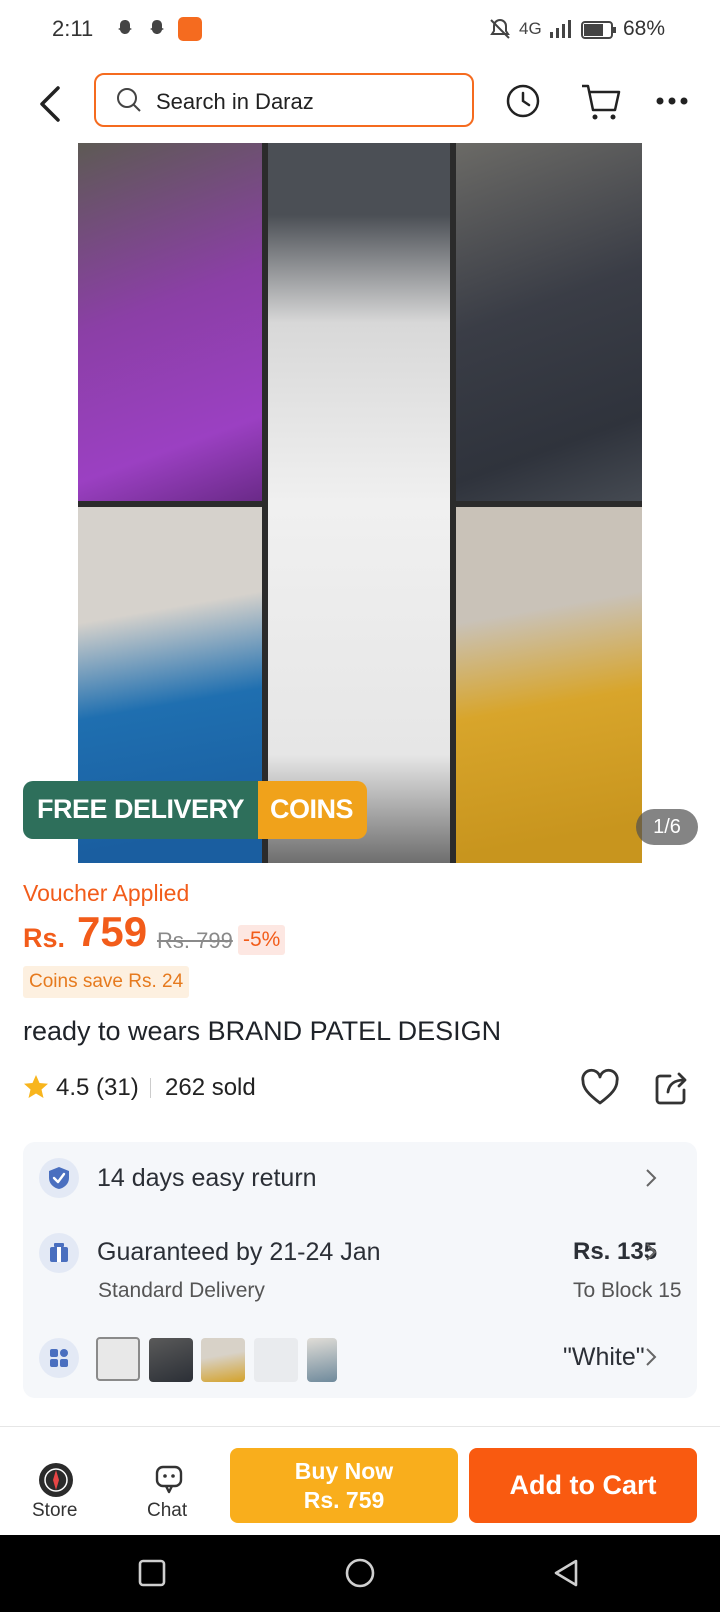 This screenshot has width=720, height=1612. Describe the element at coordinates (667, 827) in the screenshot. I see `image-counter: 1/6` at that location.